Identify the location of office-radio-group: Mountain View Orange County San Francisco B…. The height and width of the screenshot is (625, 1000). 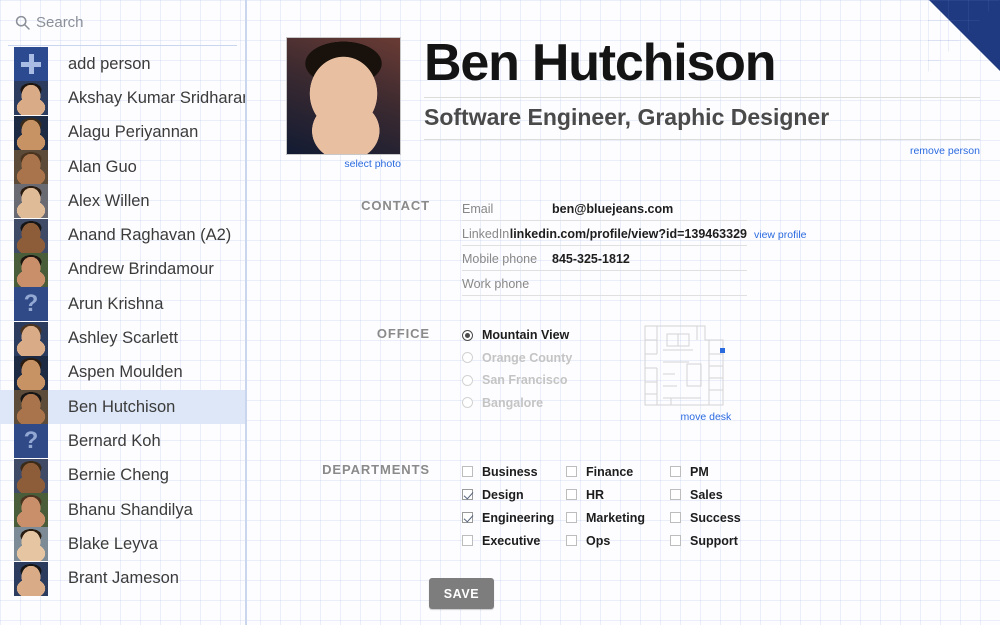
(517, 373).